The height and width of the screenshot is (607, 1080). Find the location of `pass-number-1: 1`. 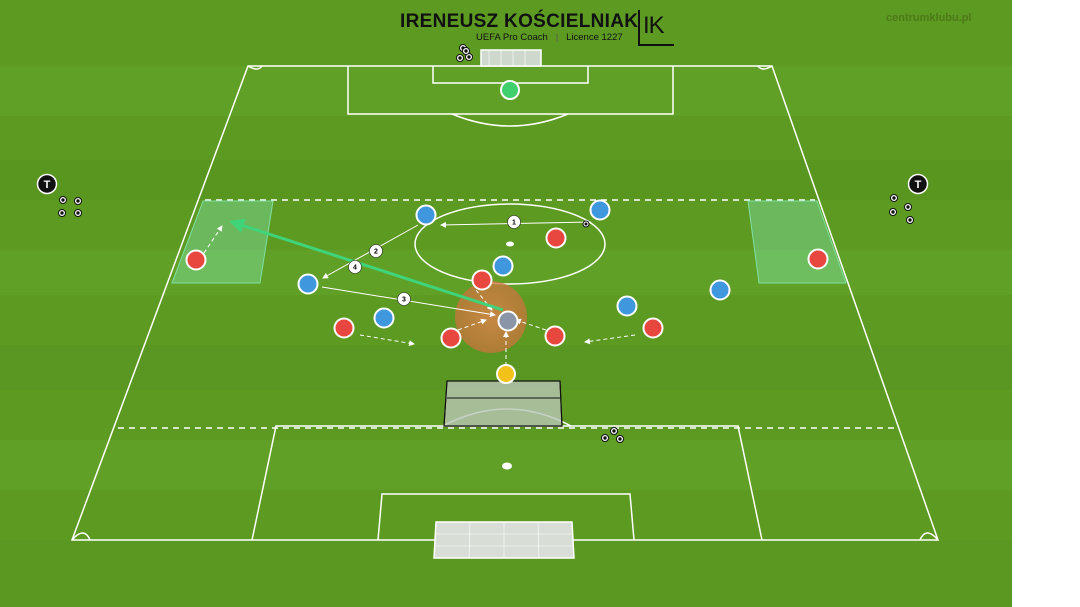

pass-number-1: 1 is located at coordinates (514, 222).